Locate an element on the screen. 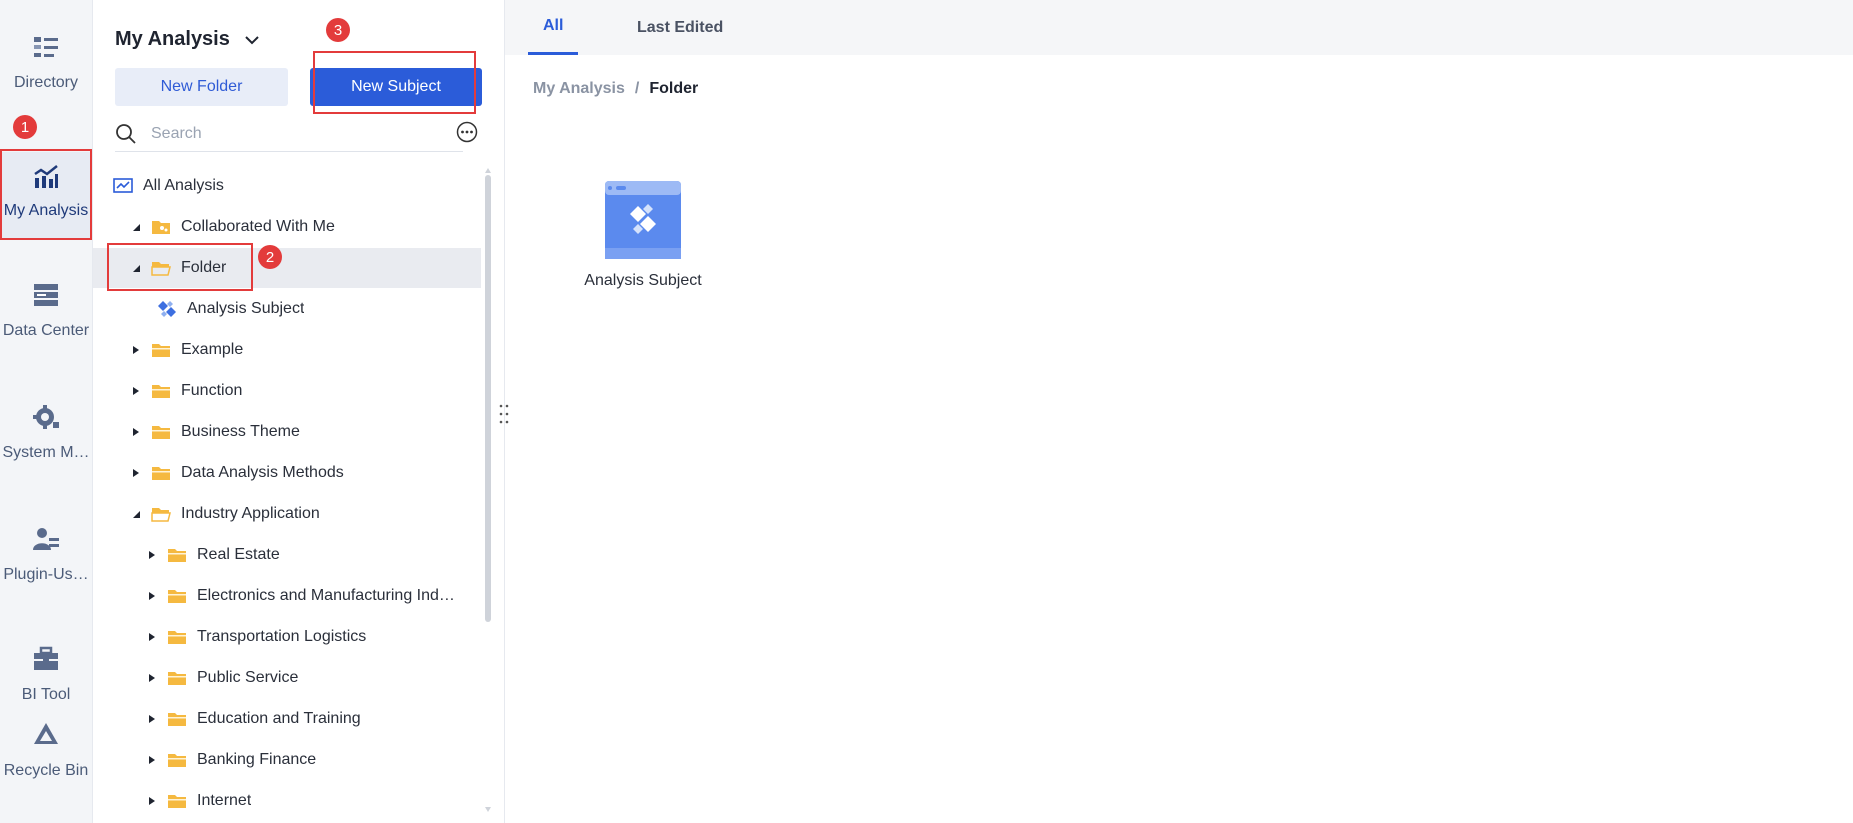 This screenshot has height=823, width=1853. tab-last-edited: Last Edited is located at coordinates (680, 27).